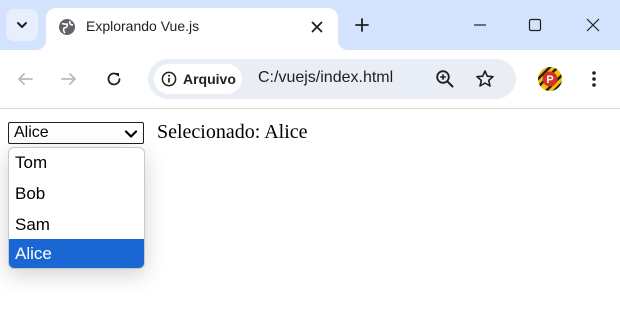  I want to click on select-option: Tom, so click(76, 163).